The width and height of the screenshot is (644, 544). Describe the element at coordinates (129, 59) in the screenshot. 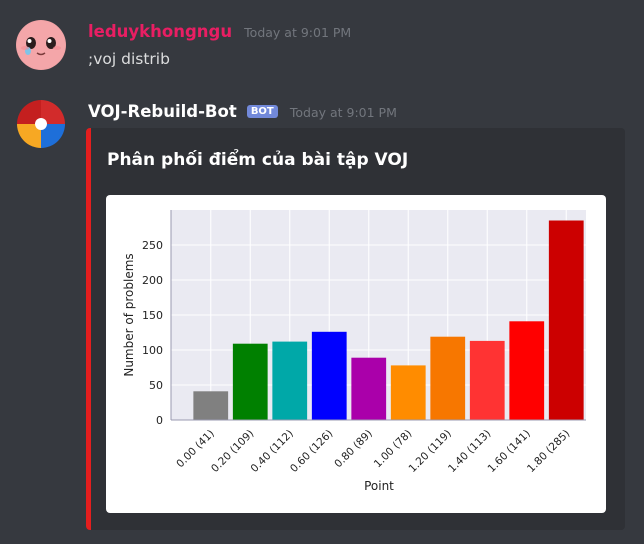

I see `message-text: ;voj distrib` at that location.